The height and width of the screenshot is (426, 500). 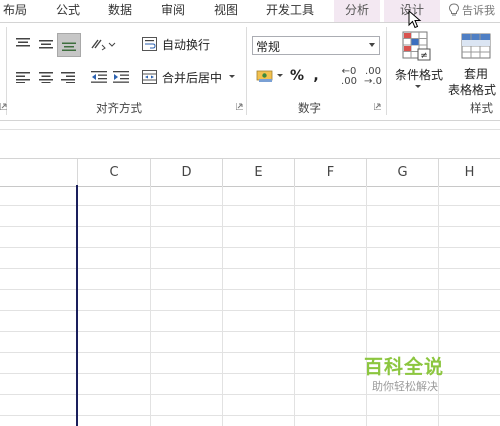 What do you see at coordinates (349, 81) in the screenshot?
I see `increase-decimal-bottom: .00` at bounding box center [349, 81].